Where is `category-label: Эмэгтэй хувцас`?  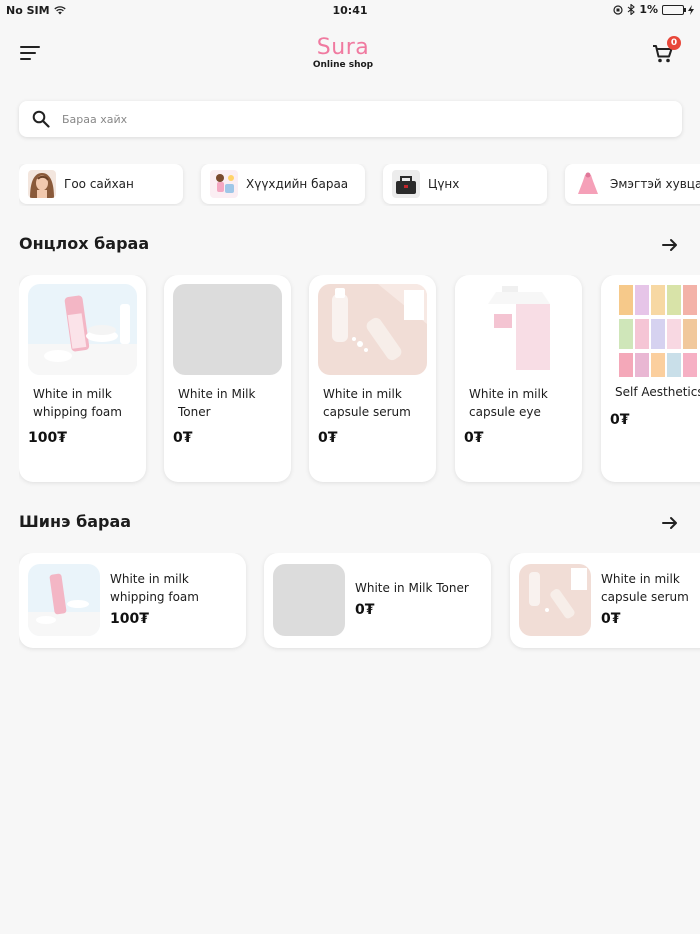 category-label: Эмэгтэй хувцас is located at coordinates (655, 184).